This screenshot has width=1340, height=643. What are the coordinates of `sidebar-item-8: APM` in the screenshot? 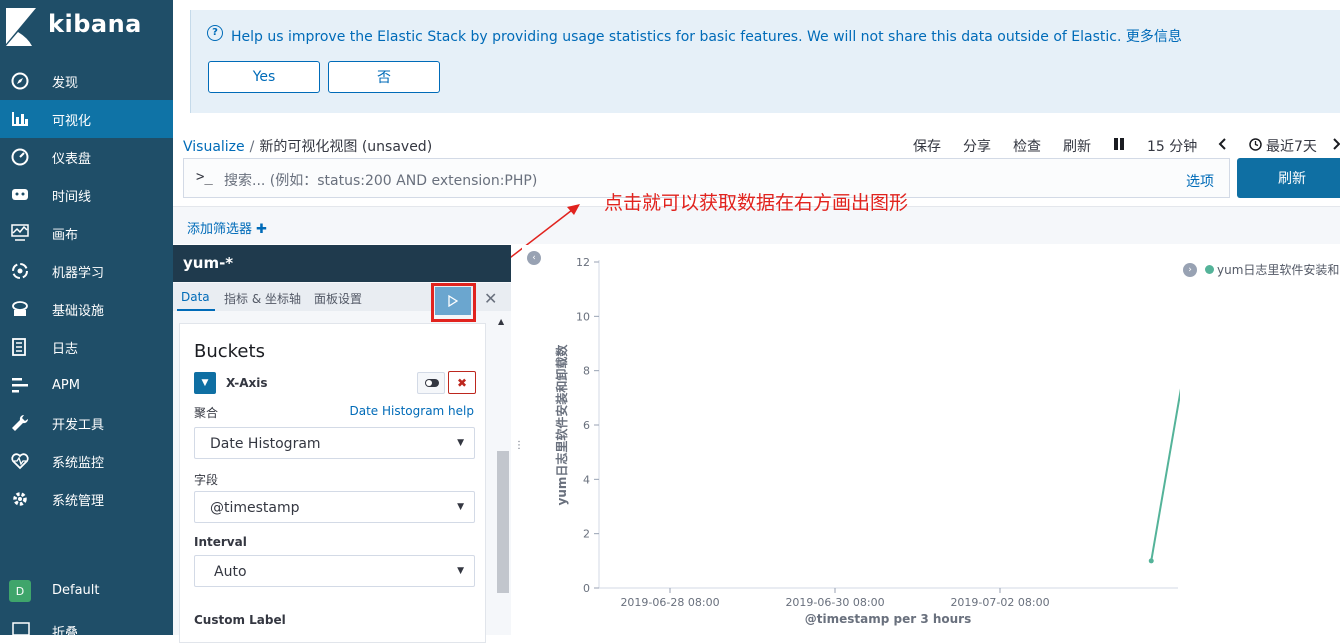 It's located at (86, 385).